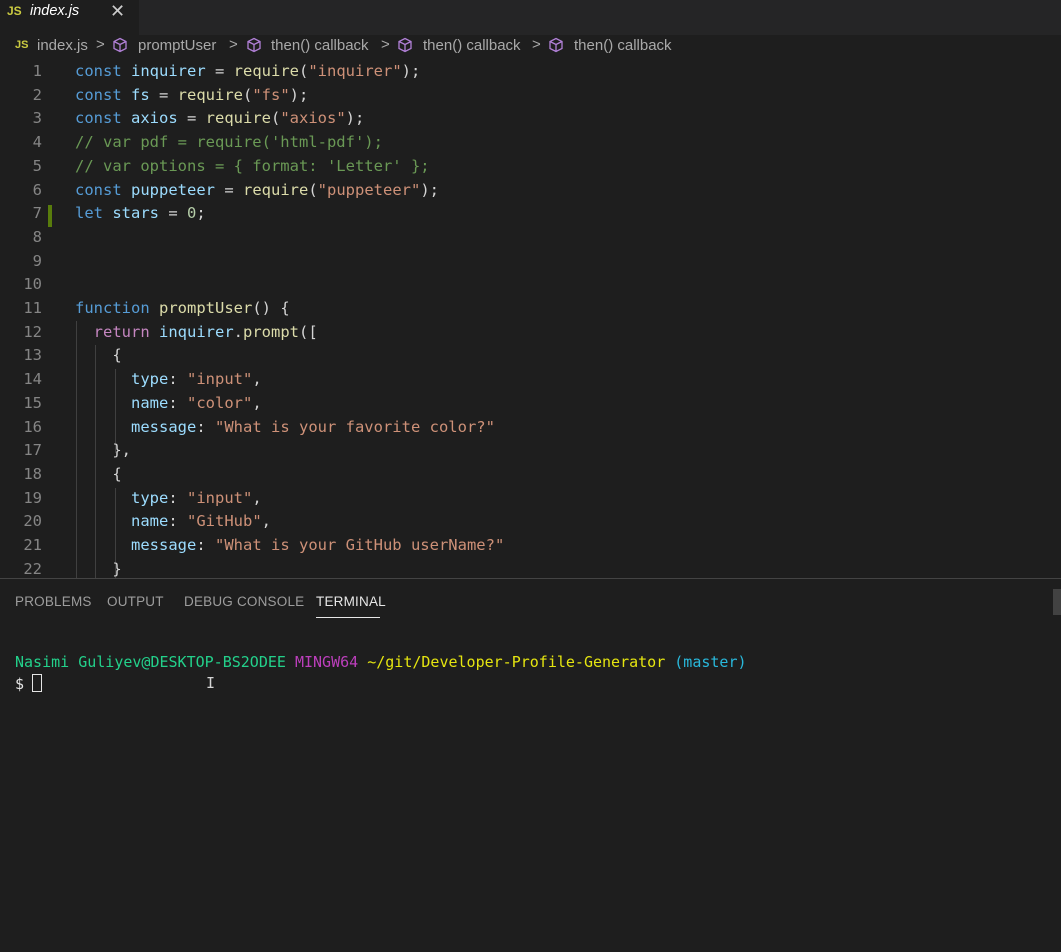 Image resolution: width=1061 pixels, height=952 pixels. Describe the element at coordinates (530, 213) in the screenshot. I see `code-line: 7 let stars = 0;` at that location.